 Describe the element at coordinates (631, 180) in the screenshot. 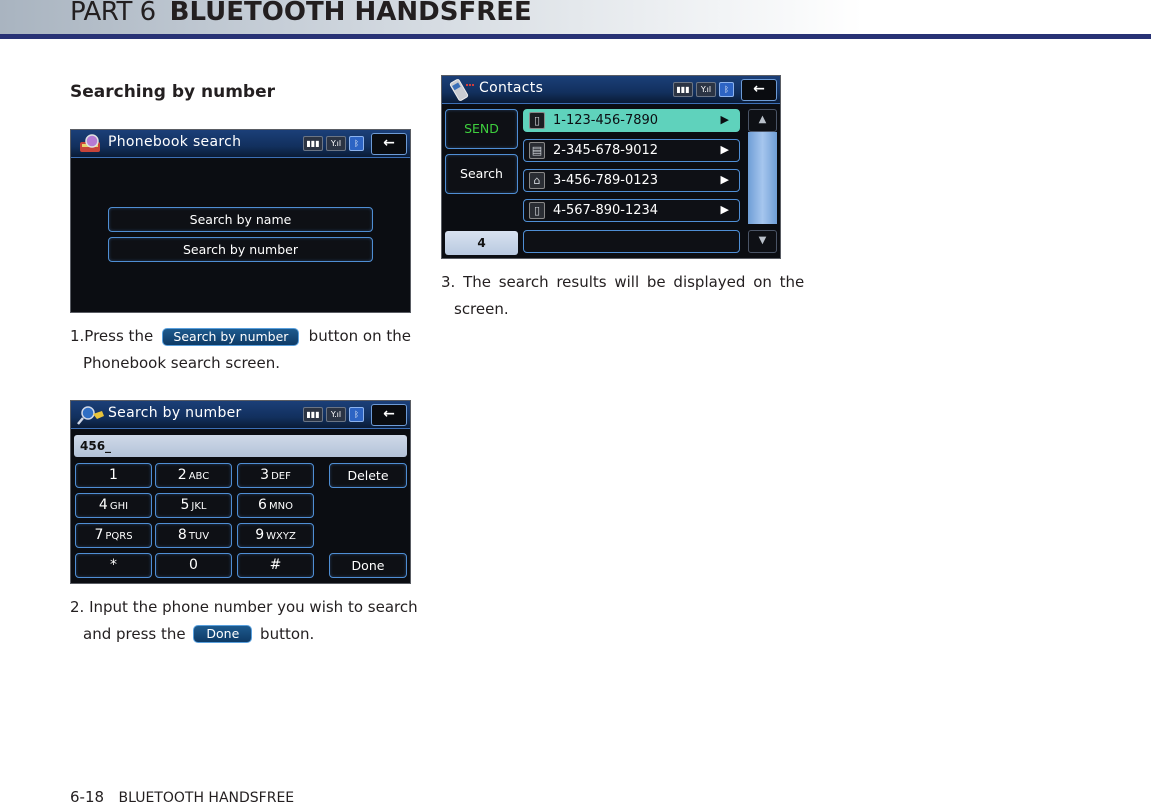

I see `contact-row: ⌂ 3-456-789-0123 ▶` at that location.